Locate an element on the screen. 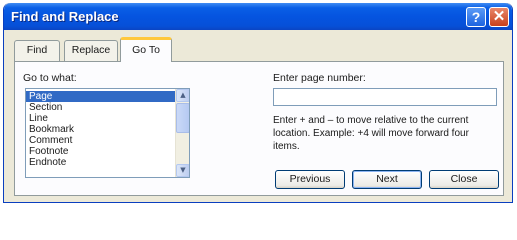 This screenshot has width=517, height=240. tab-replace: Replace is located at coordinates (91, 50).